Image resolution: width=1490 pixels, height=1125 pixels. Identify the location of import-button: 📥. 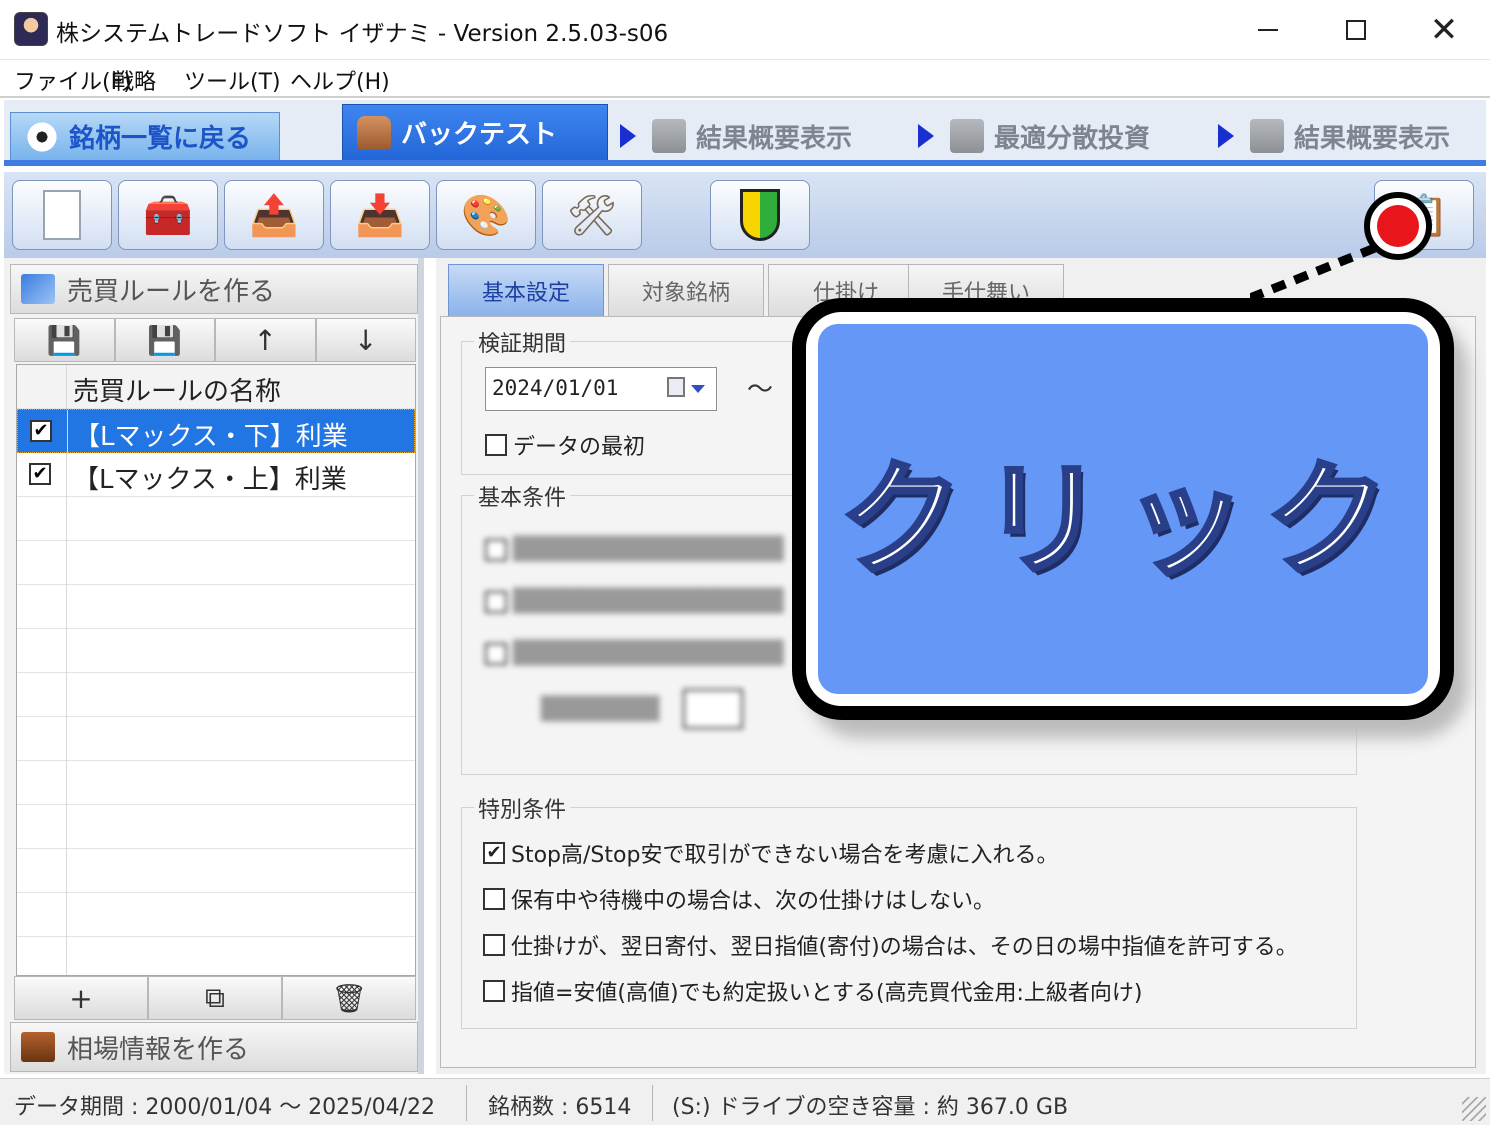
(380, 215).